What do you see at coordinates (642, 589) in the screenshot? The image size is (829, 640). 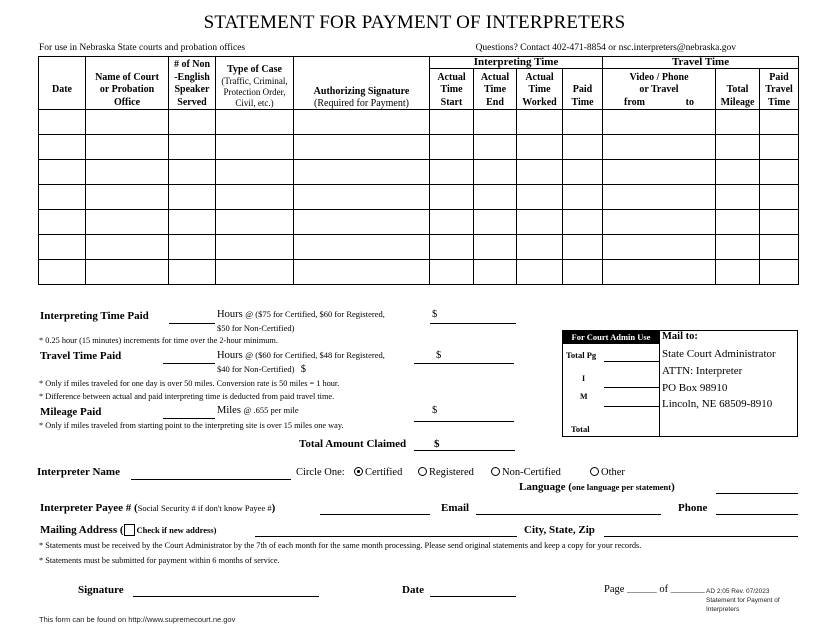 I see `page-number-field: _______` at bounding box center [642, 589].